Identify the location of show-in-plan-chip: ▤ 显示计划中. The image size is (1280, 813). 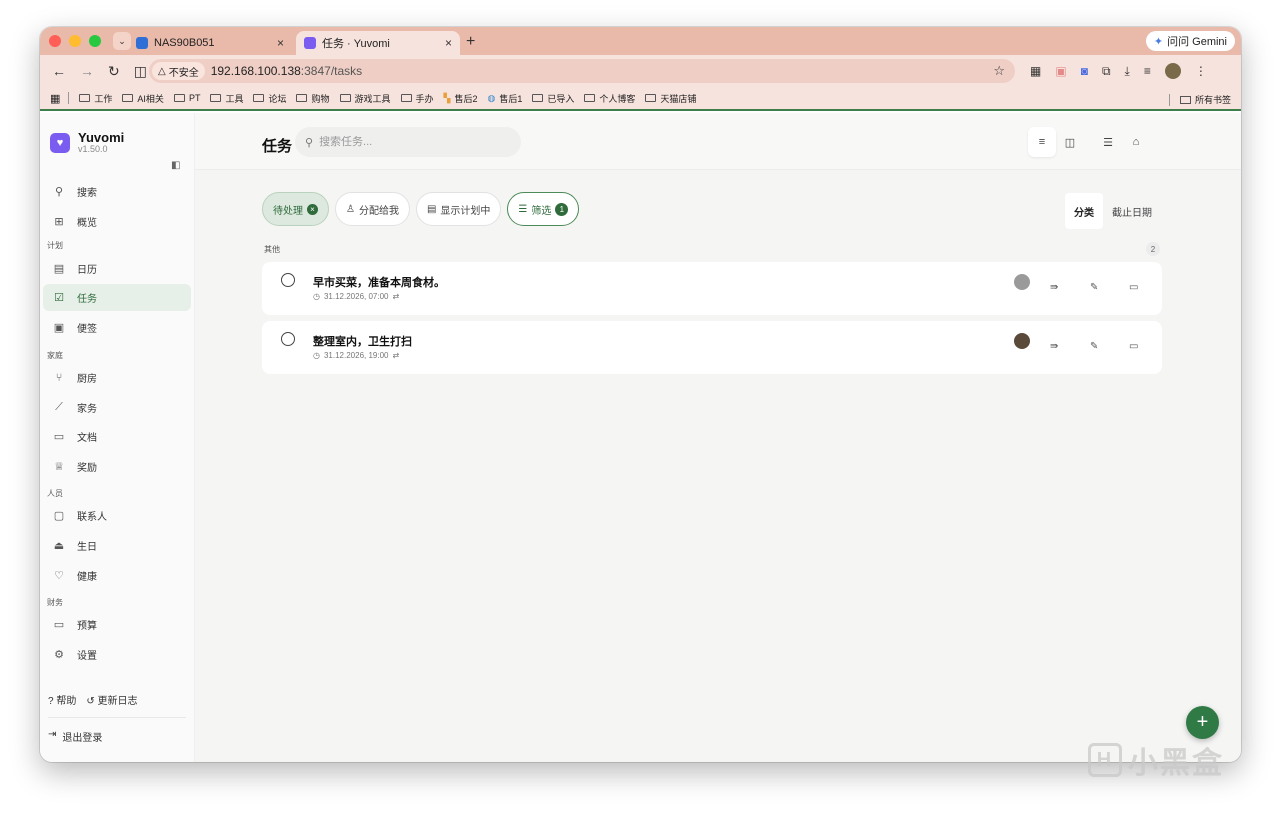
(458, 209).